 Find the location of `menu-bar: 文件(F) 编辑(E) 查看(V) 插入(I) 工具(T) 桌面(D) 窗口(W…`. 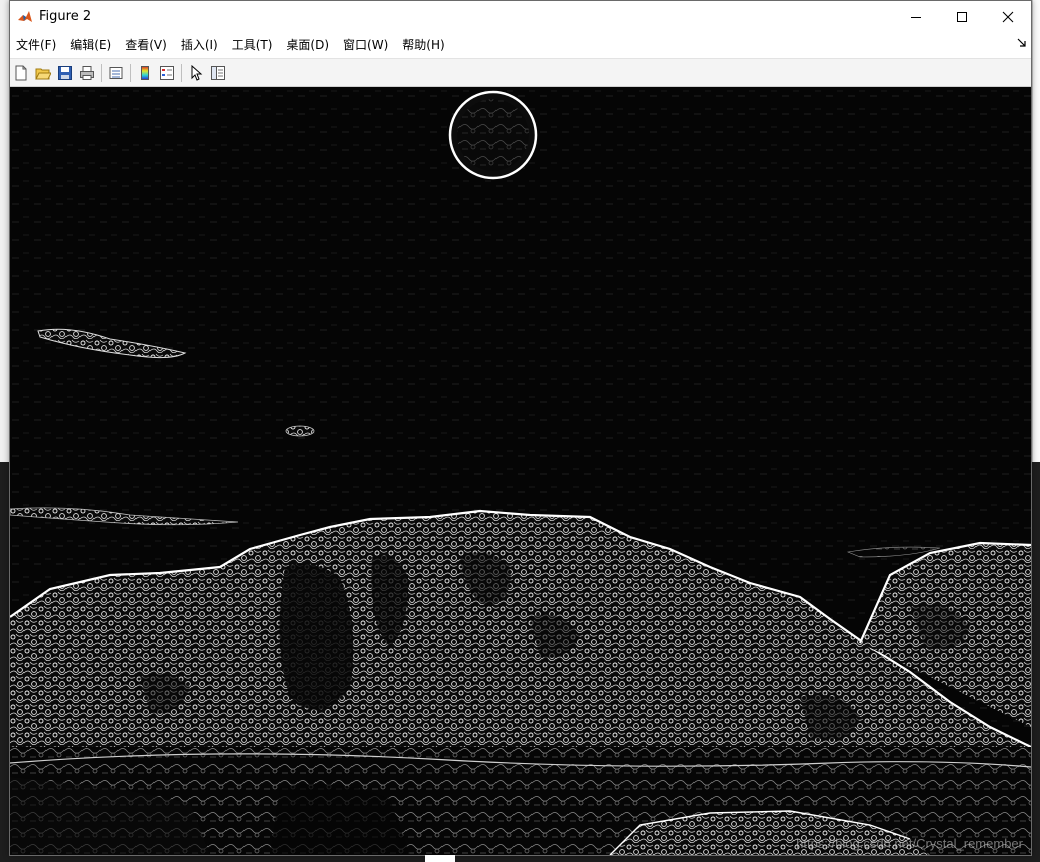

menu-bar: 文件(F) 编辑(E) 查看(V) 插入(I) 工具(T) 桌面(D) 窗口(W… is located at coordinates (520, 44).